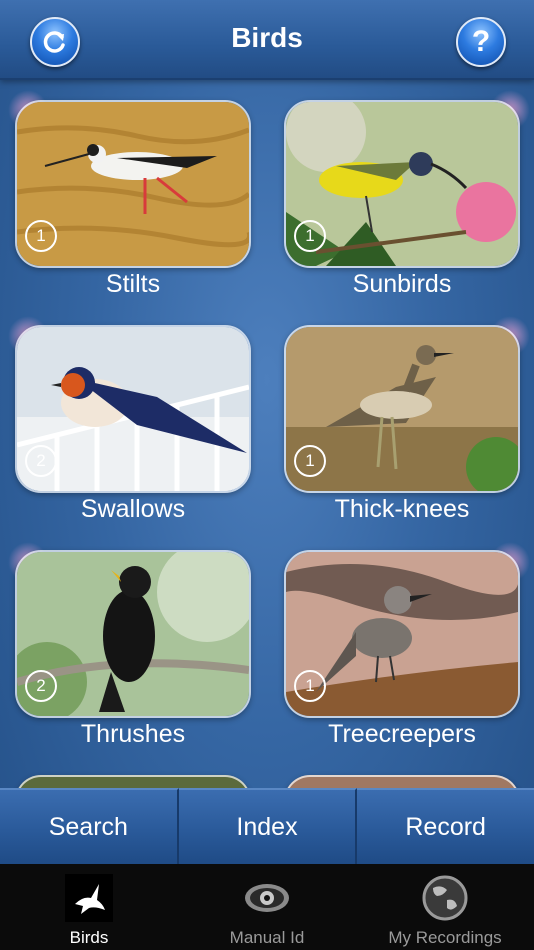 The width and height of the screenshot is (534, 950). I want to click on treecreeper-photo: 1, so click(402, 634).